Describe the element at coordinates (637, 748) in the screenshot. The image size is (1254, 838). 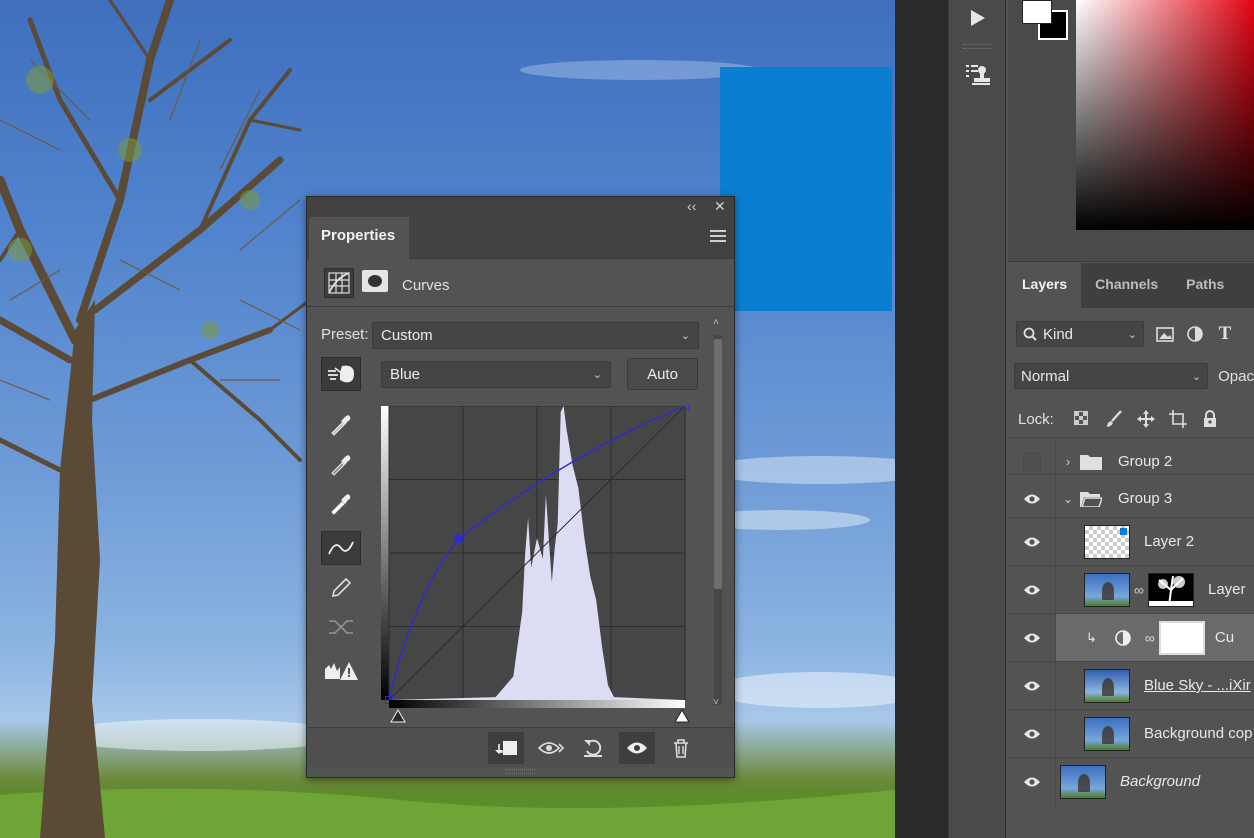
I see `toggle-visibility-icon` at that location.